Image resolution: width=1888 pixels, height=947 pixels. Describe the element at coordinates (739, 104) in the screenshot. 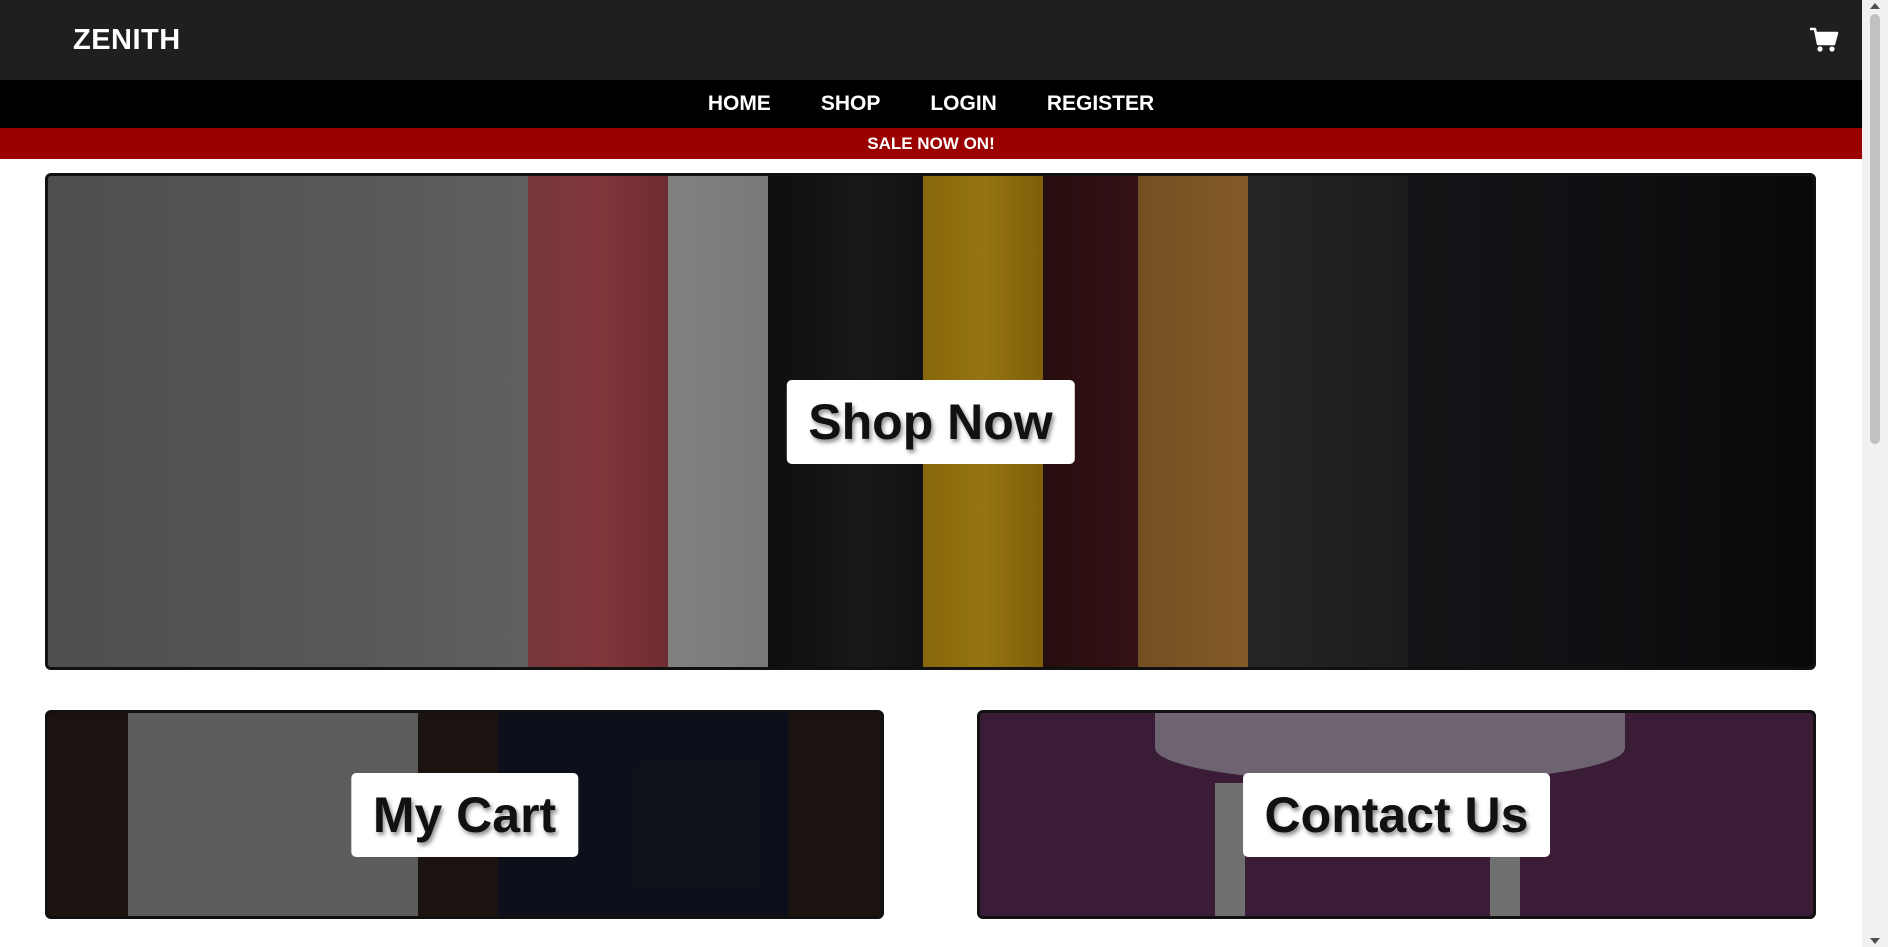

I see `nav-home: HOME` at that location.